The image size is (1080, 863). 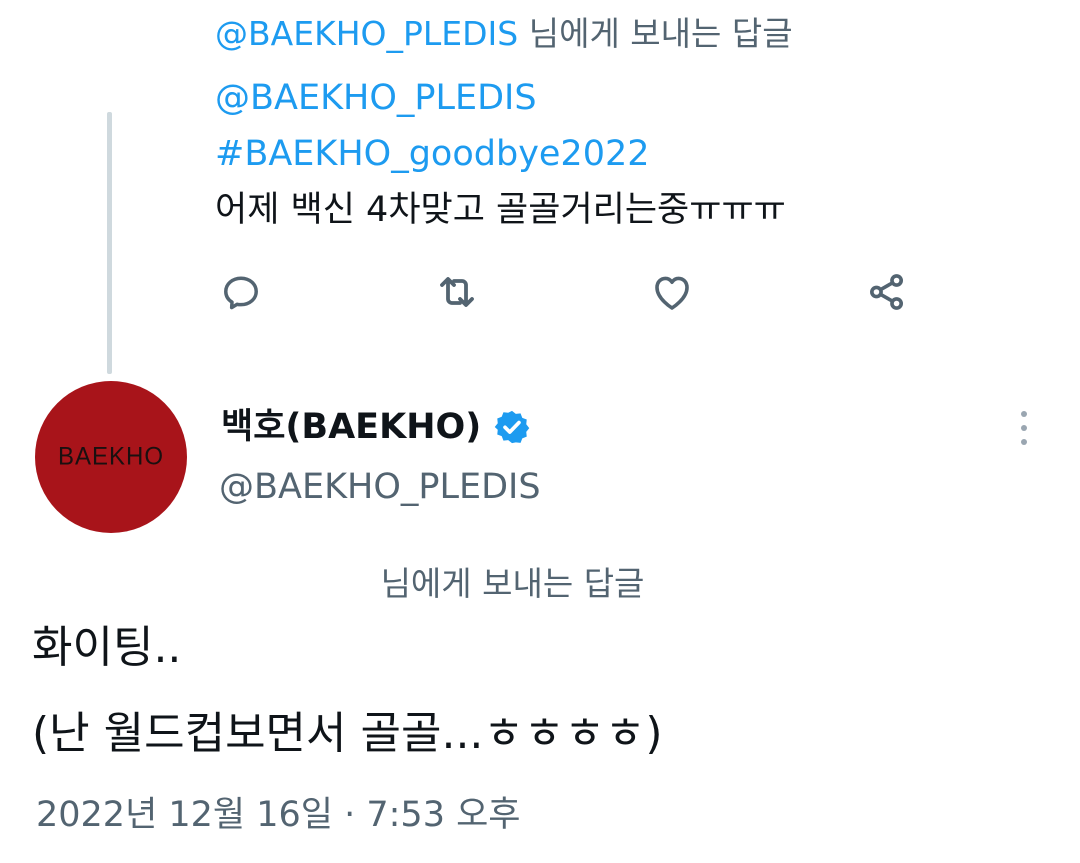 I want to click on avatar-logo: BAEKHO, so click(x=111, y=456).